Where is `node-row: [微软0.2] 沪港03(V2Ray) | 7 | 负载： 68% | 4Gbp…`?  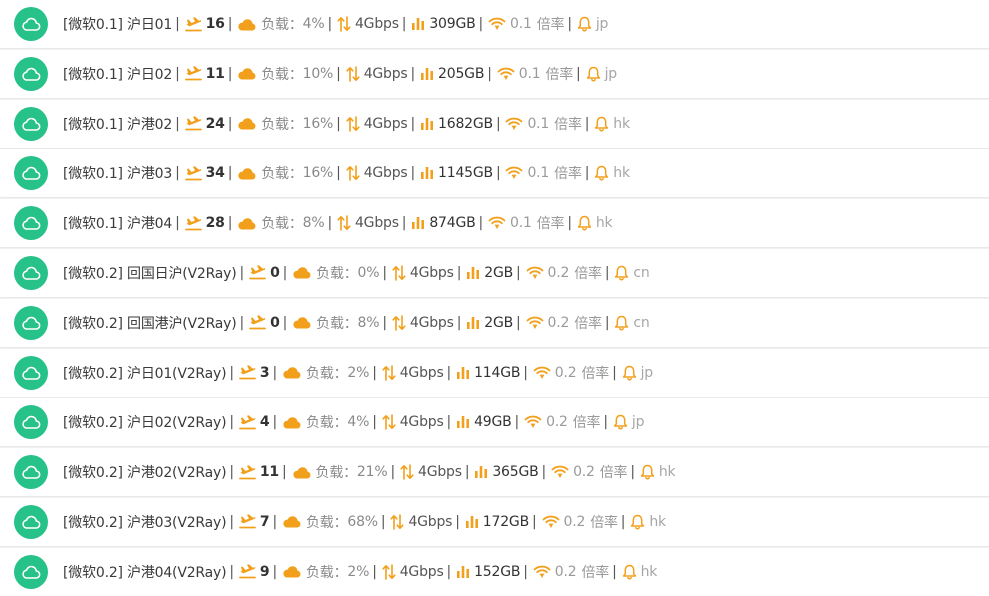
node-row: [微软0.2] 沪港03(V2Ray) | 7 | 负载： 68% | 4Gbp… is located at coordinates (494, 521).